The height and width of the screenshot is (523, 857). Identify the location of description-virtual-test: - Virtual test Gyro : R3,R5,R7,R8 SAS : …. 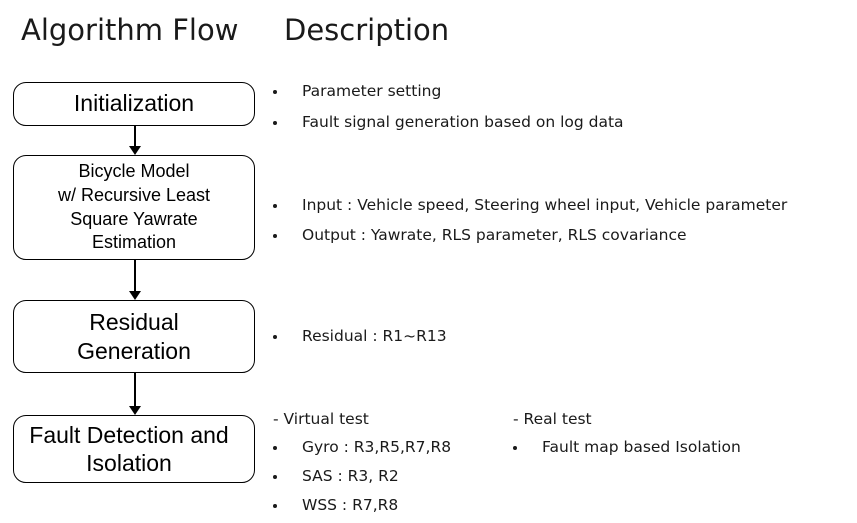
(362, 466).